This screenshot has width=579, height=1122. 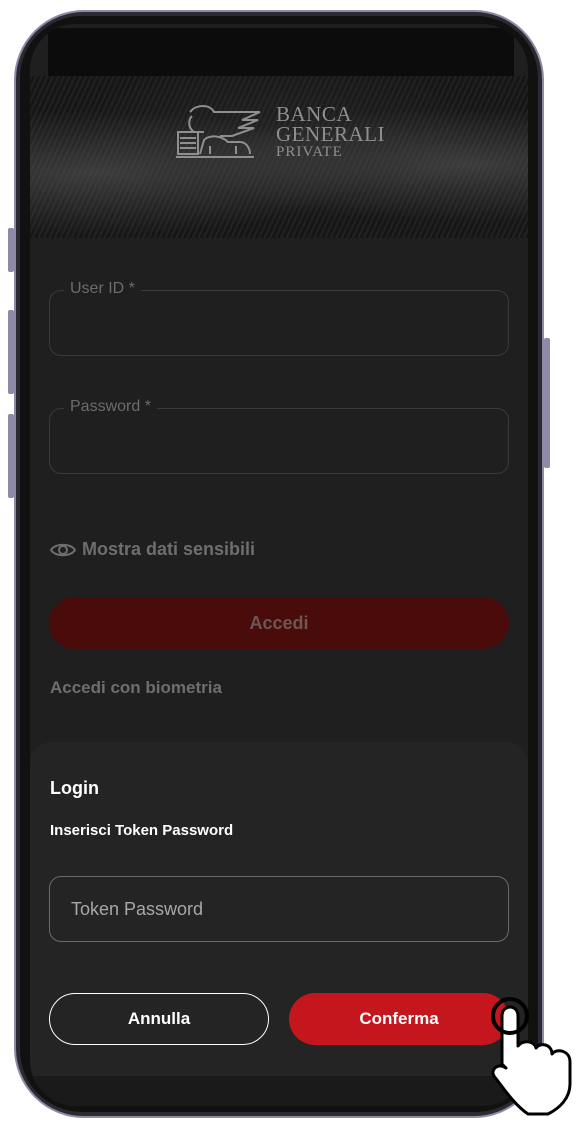 I want to click on hand-pointer-icon, so click(x=533, y=1059).